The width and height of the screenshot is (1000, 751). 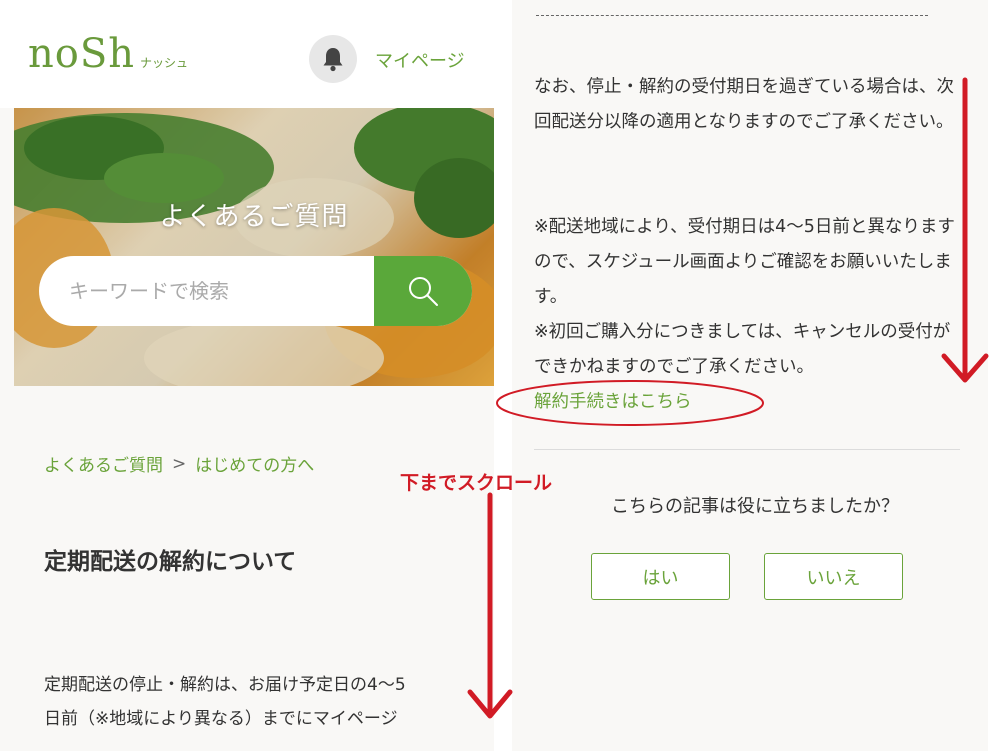 What do you see at coordinates (660, 576) in the screenshot?
I see `feedback-yes-button: はい` at bounding box center [660, 576].